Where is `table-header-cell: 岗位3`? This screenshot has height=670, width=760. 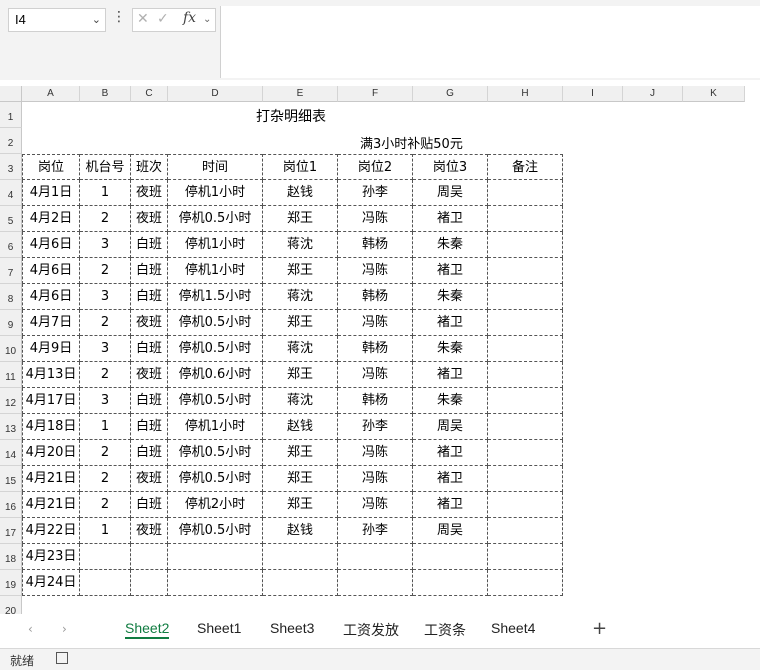 table-header-cell: 岗位3 is located at coordinates (450, 167).